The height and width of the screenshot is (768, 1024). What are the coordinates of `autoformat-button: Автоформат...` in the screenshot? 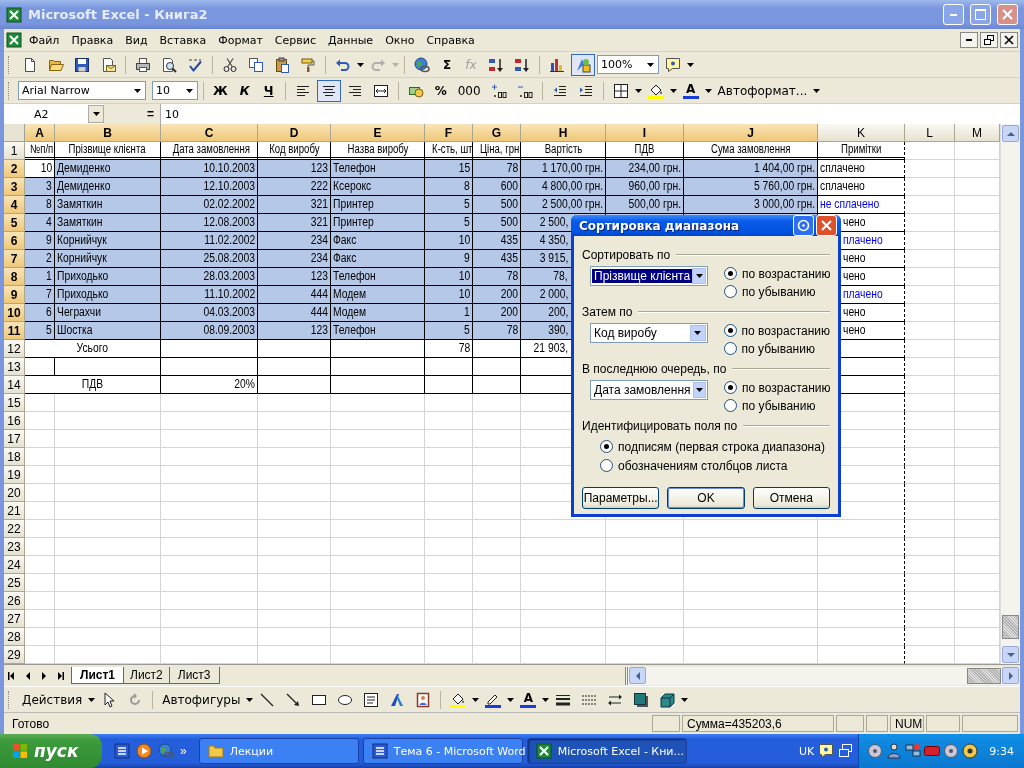 It's located at (762, 90).